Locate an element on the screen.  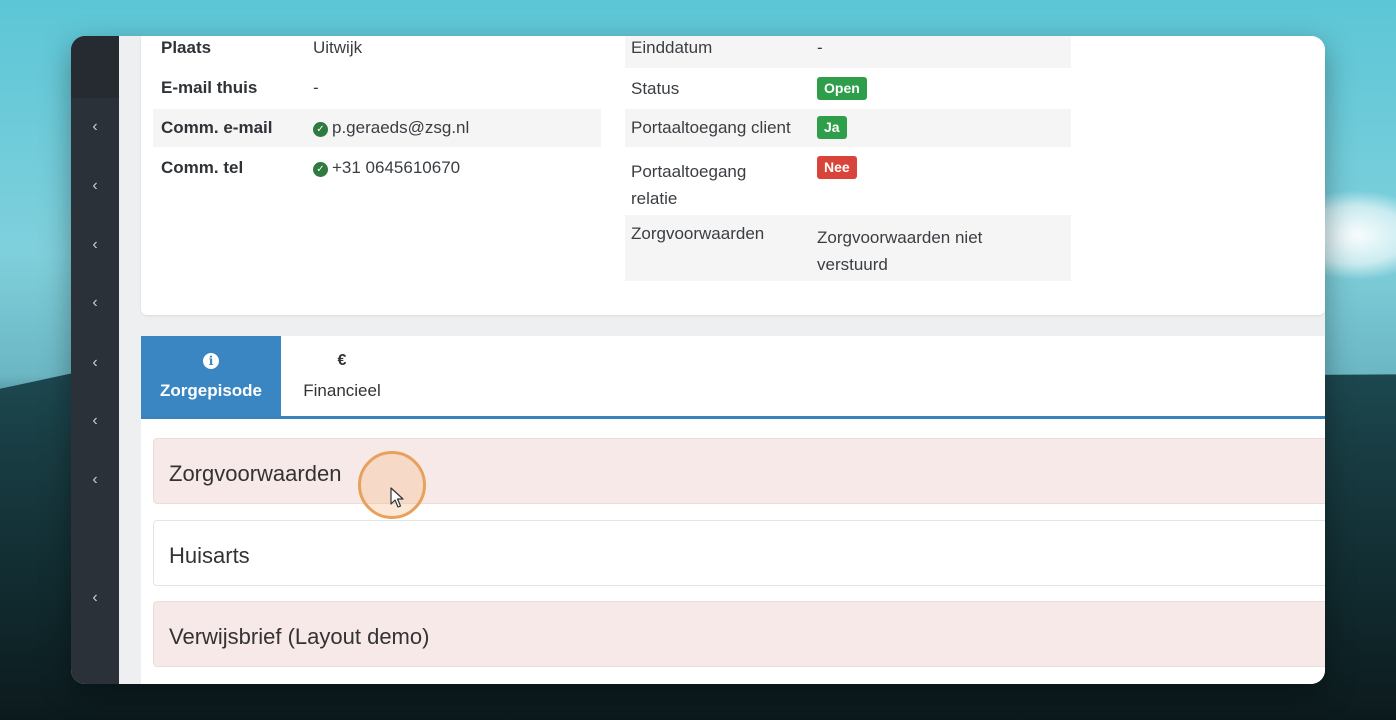
sidebar: ‹ ‹ ‹ ‹ ‹ ‹ ‹ ‹ is located at coordinates (95, 360).